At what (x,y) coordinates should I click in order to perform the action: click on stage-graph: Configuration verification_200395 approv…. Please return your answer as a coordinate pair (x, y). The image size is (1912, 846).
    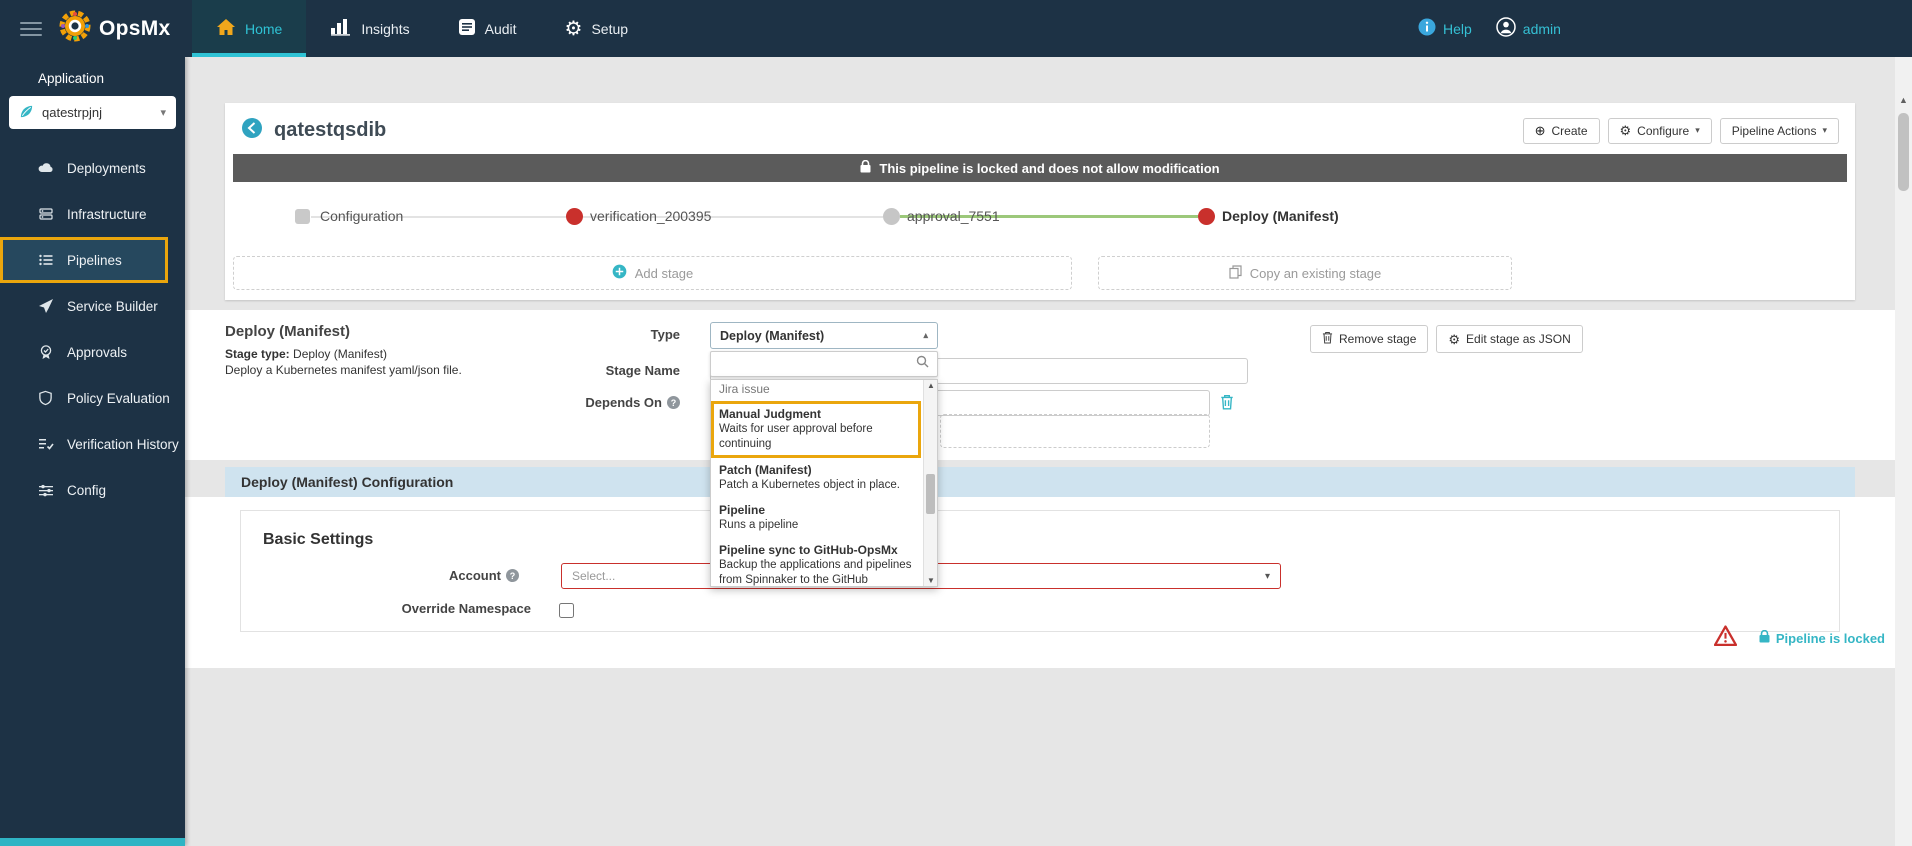
    Looking at the image, I should click on (1040, 215).